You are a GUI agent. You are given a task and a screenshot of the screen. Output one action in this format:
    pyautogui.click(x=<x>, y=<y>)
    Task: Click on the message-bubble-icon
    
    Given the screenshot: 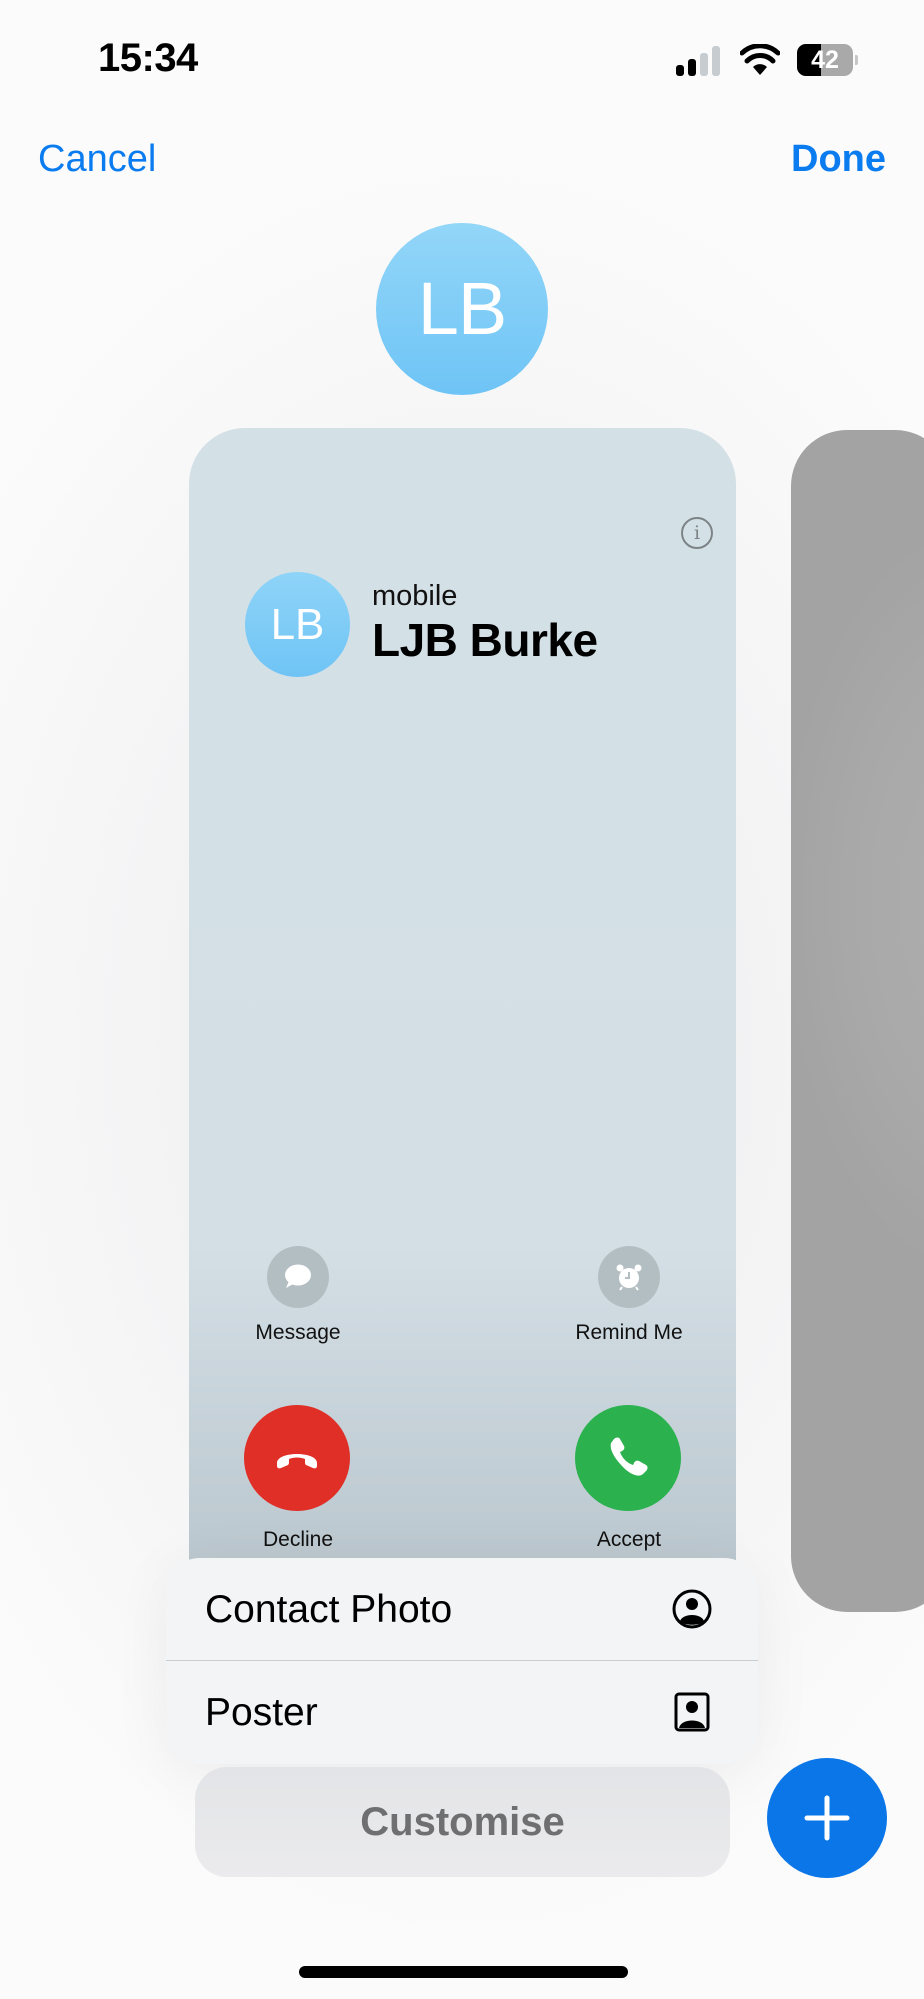 What is the action you would take?
    pyautogui.click(x=298, y=1276)
    